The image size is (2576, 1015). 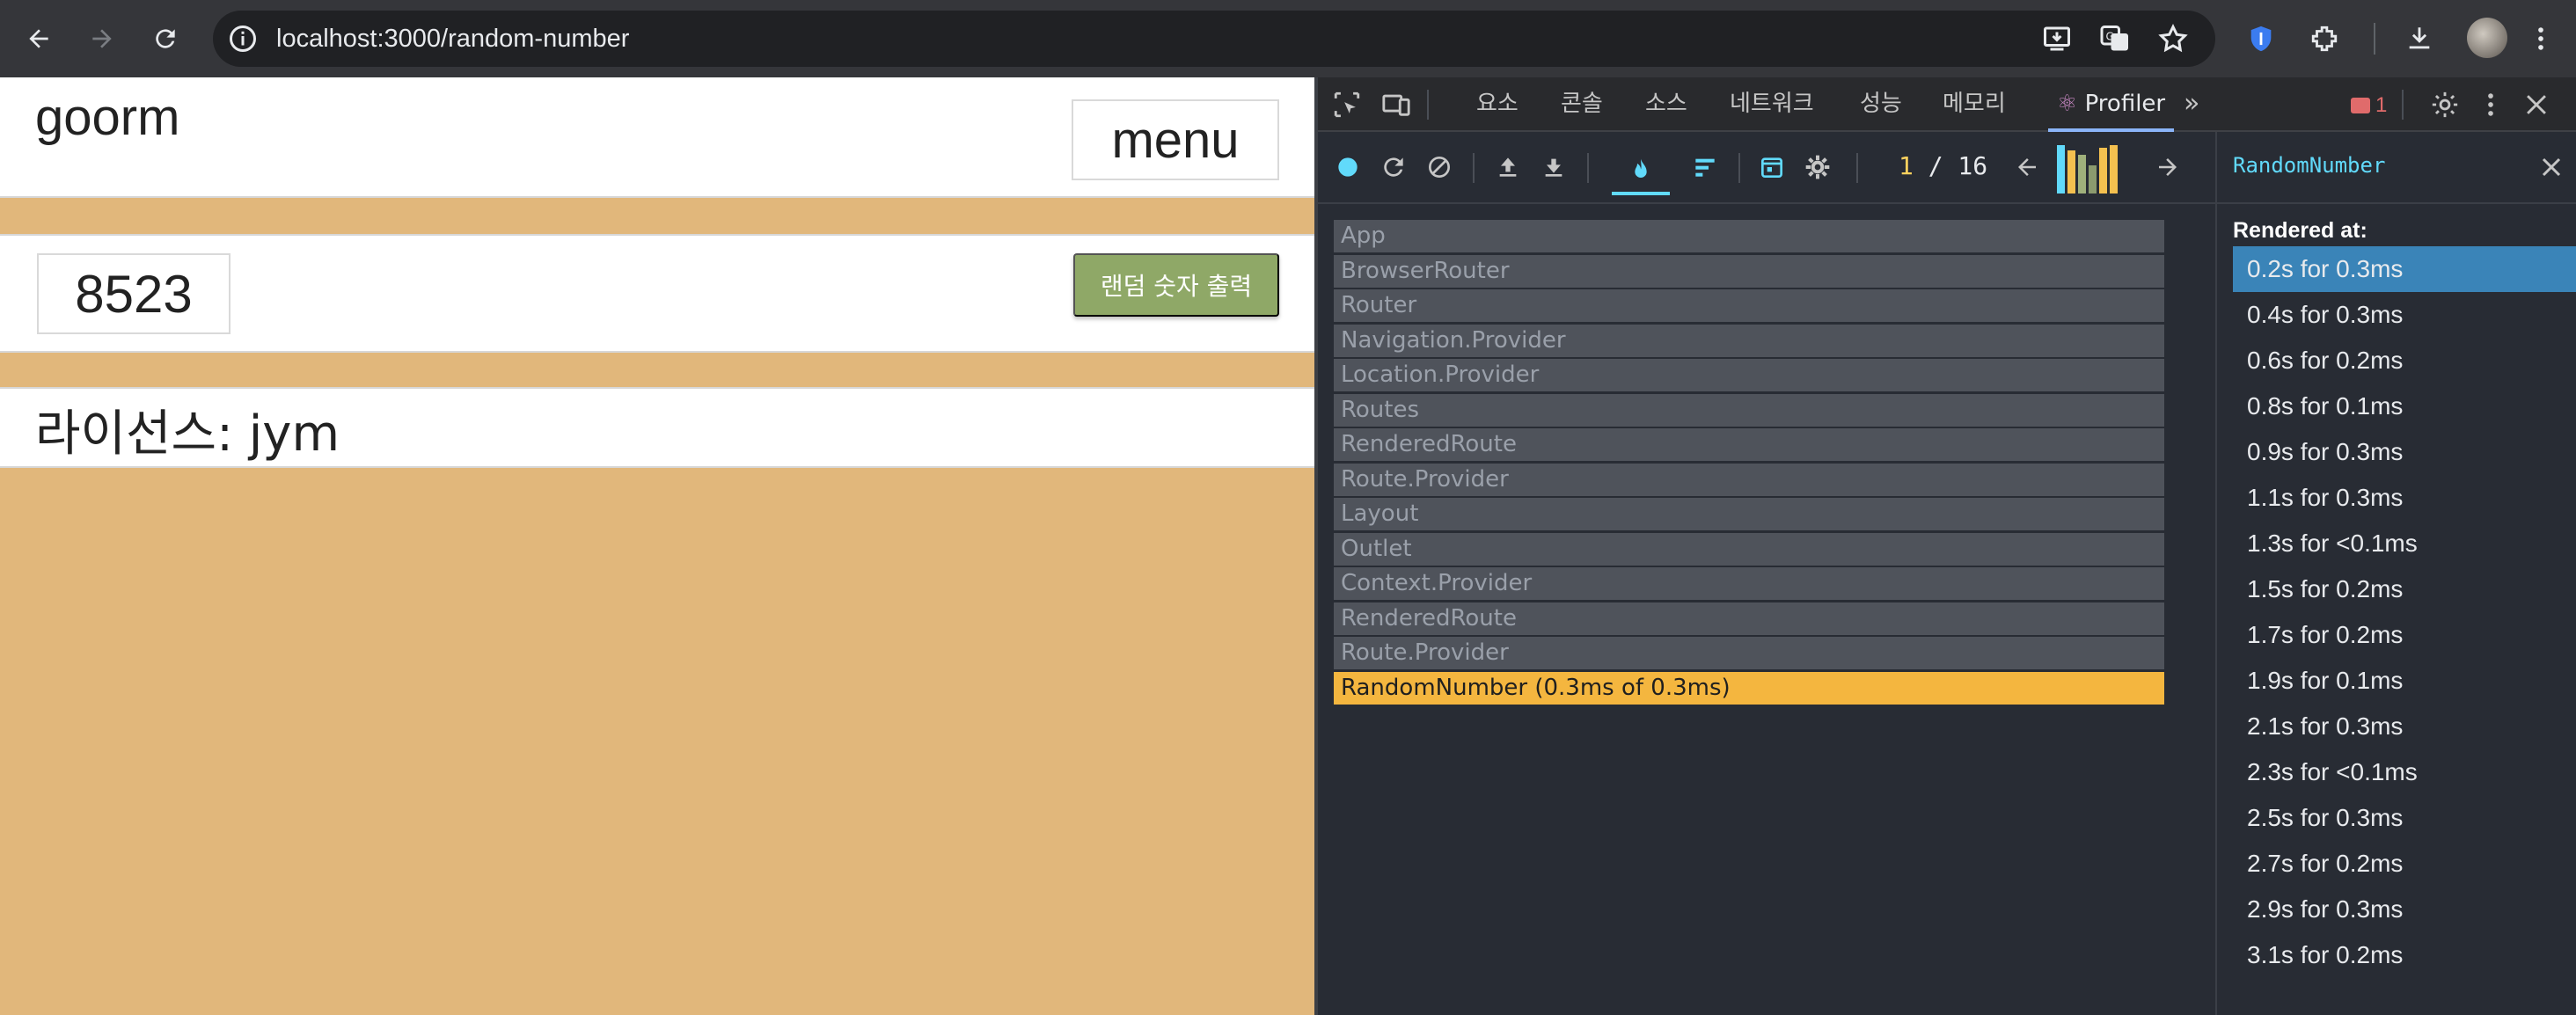 What do you see at coordinates (2404, 315) in the screenshot?
I see `rendered-at-item: 0.4s for 0.3ms` at bounding box center [2404, 315].